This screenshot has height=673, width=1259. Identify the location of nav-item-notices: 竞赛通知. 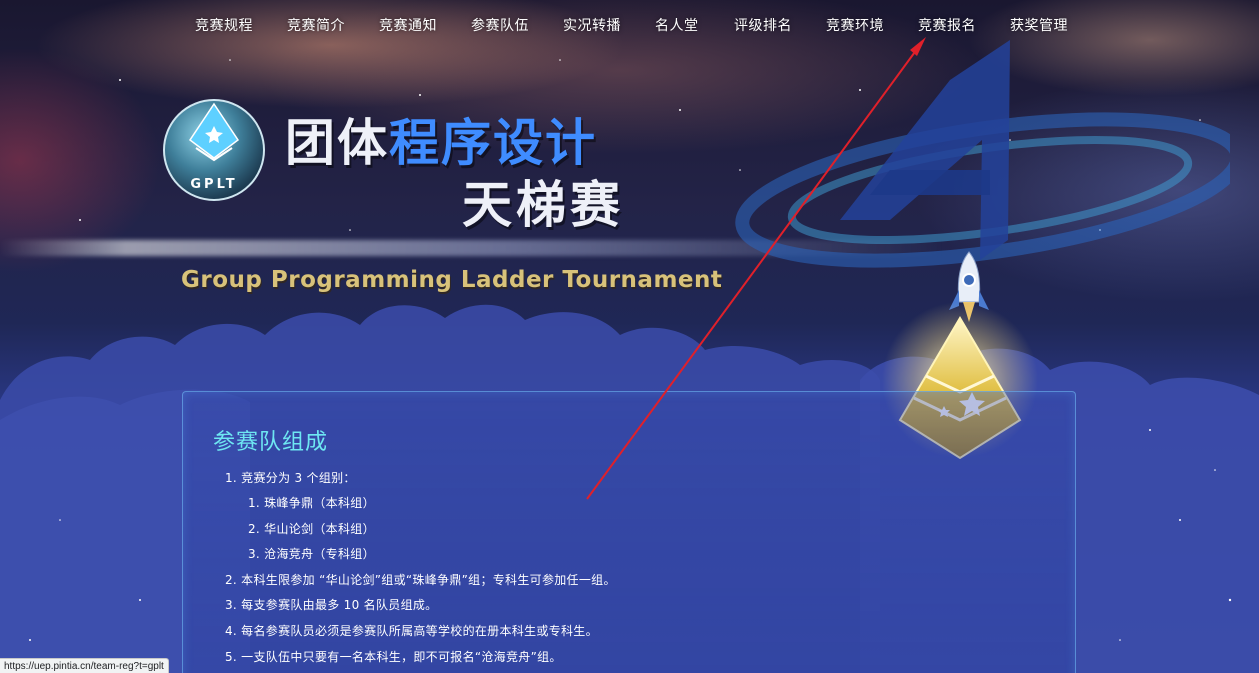
(408, 25).